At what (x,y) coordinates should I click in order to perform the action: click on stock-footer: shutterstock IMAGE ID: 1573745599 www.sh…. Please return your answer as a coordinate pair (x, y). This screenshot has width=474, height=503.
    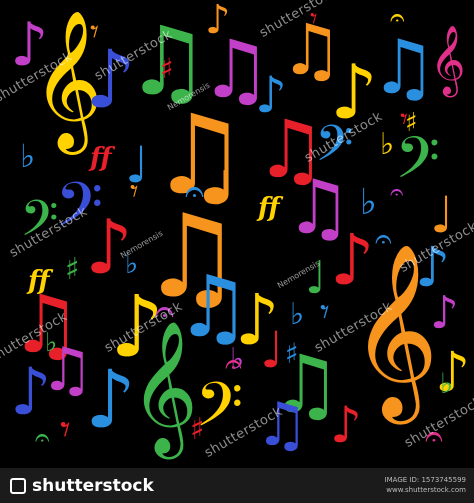
    Looking at the image, I should click on (237, 485).